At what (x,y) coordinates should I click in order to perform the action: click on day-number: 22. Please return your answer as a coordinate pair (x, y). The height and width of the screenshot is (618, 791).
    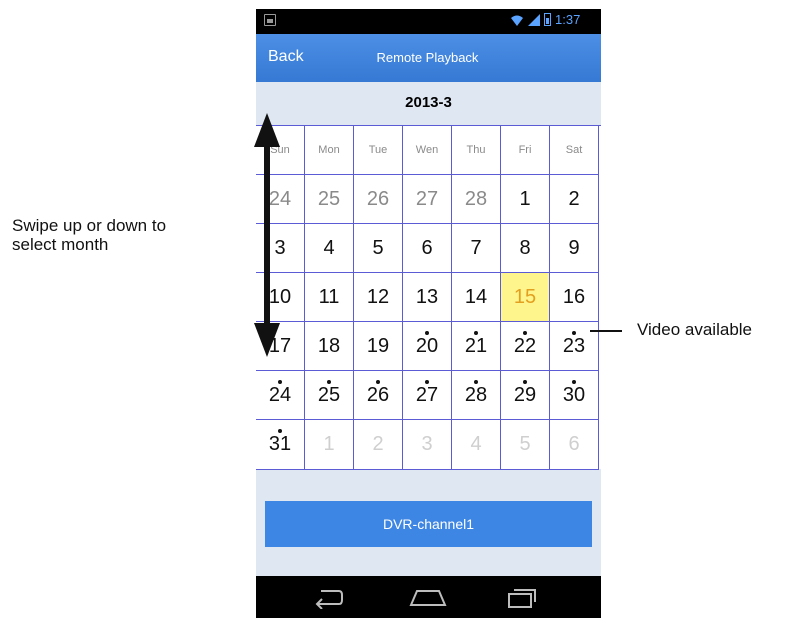
    Looking at the image, I should click on (525, 345).